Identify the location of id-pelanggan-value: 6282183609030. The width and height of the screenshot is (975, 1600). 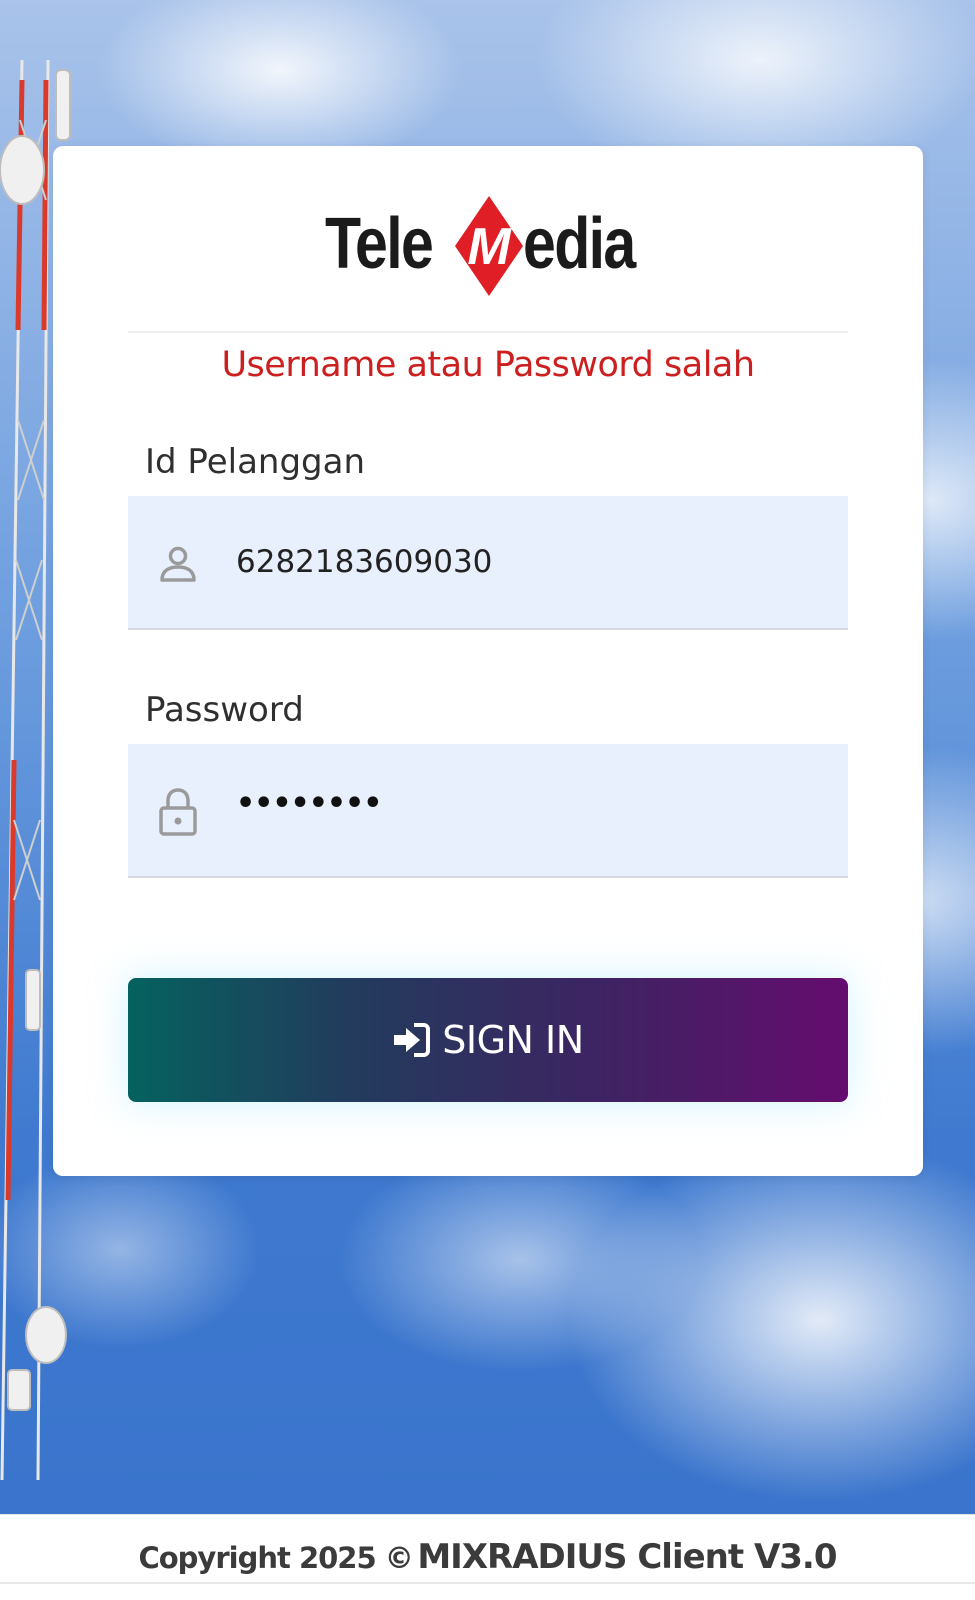
(364, 562).